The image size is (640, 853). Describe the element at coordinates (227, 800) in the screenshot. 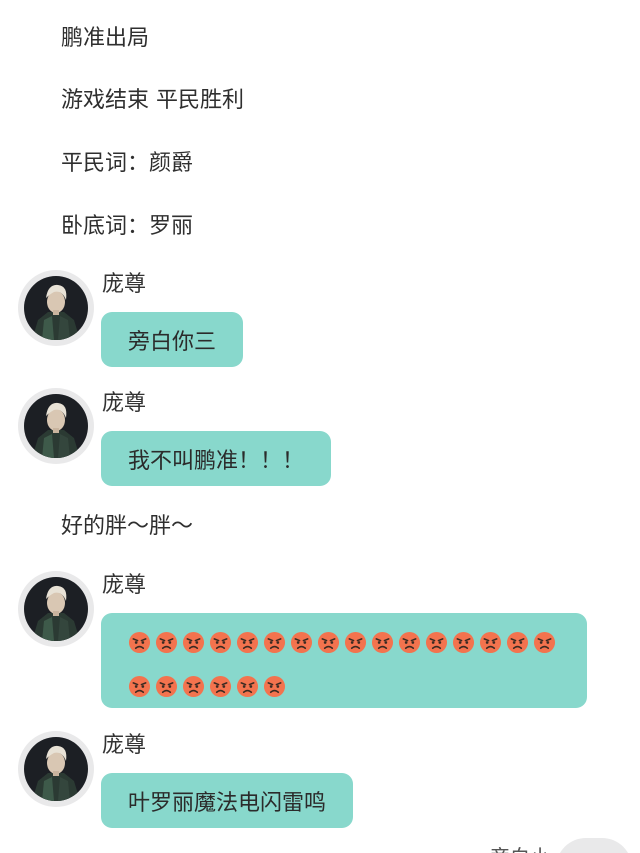

I see `message-bubble: 叶罗丽魔法电闪雷鸣` at that location.